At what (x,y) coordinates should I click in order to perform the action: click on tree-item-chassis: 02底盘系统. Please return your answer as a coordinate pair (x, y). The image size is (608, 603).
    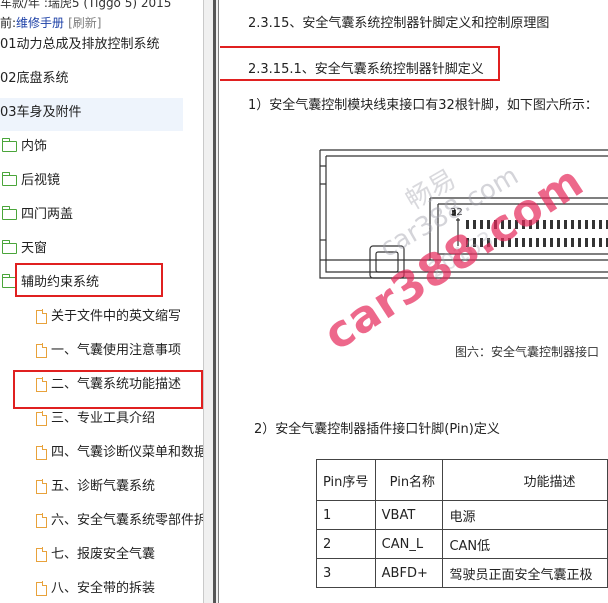
    Looking at the image, I should click on (91, 79).